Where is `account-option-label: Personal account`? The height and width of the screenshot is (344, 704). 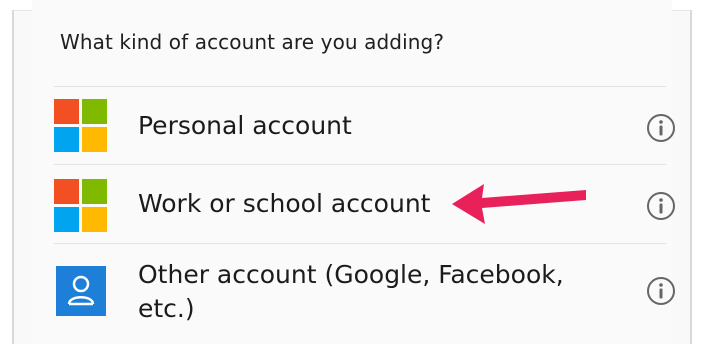 account-option-label: Personal account is located at coordinates (245, 125).